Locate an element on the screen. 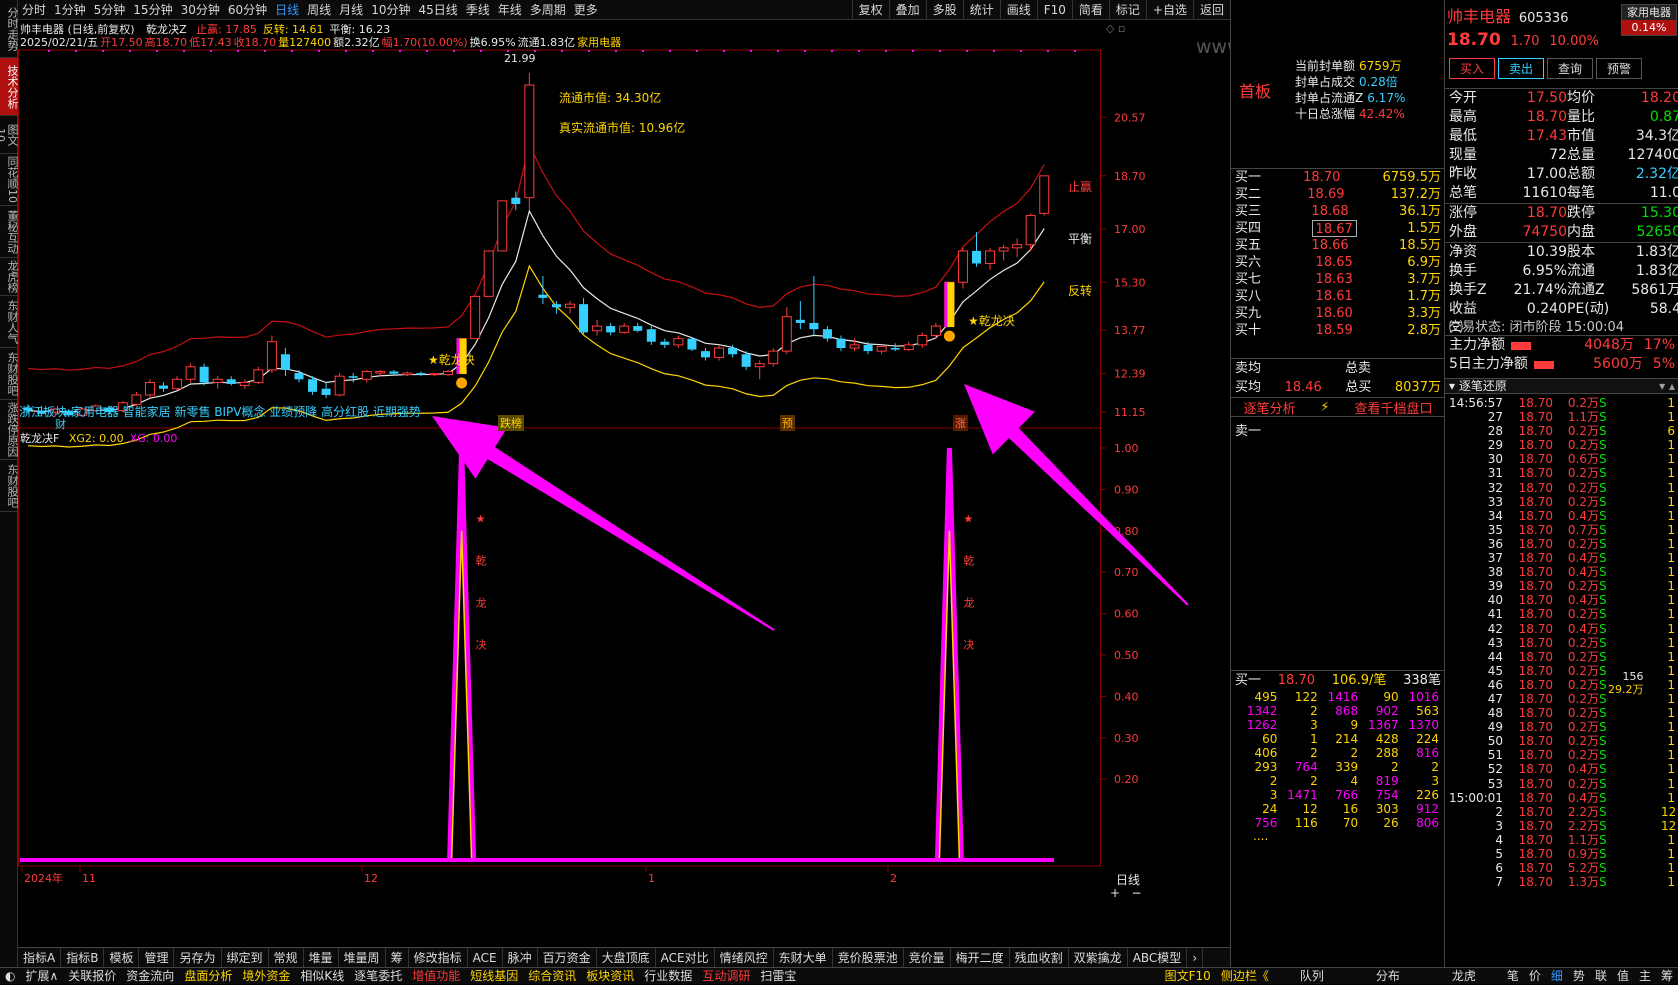 Image resolution: width=1678 pixels, height=985 pixels. sub-indicator-name: 乾龙决F is located at coordinates (39, 438).